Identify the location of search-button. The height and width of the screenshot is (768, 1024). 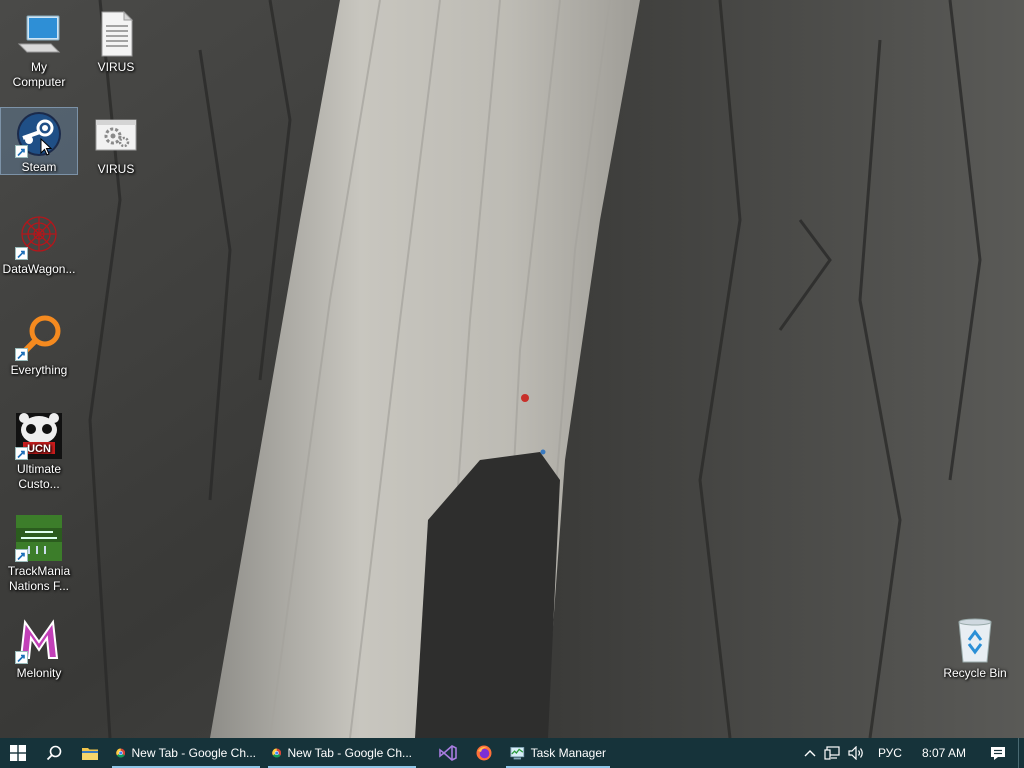
(54, 753).